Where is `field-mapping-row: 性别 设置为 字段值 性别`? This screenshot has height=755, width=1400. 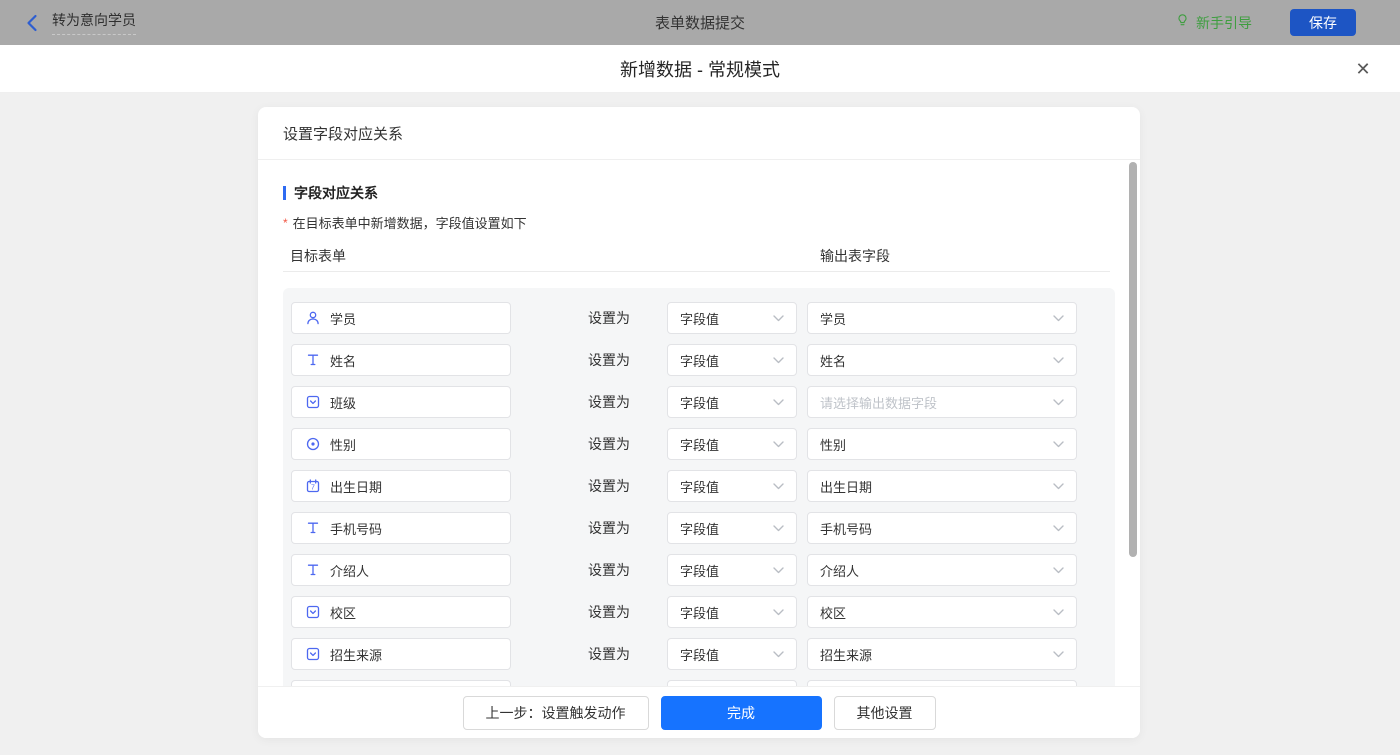 field-mapping-row: 性别 设置为 字段值 性别 is located at coordinates (703, 444).